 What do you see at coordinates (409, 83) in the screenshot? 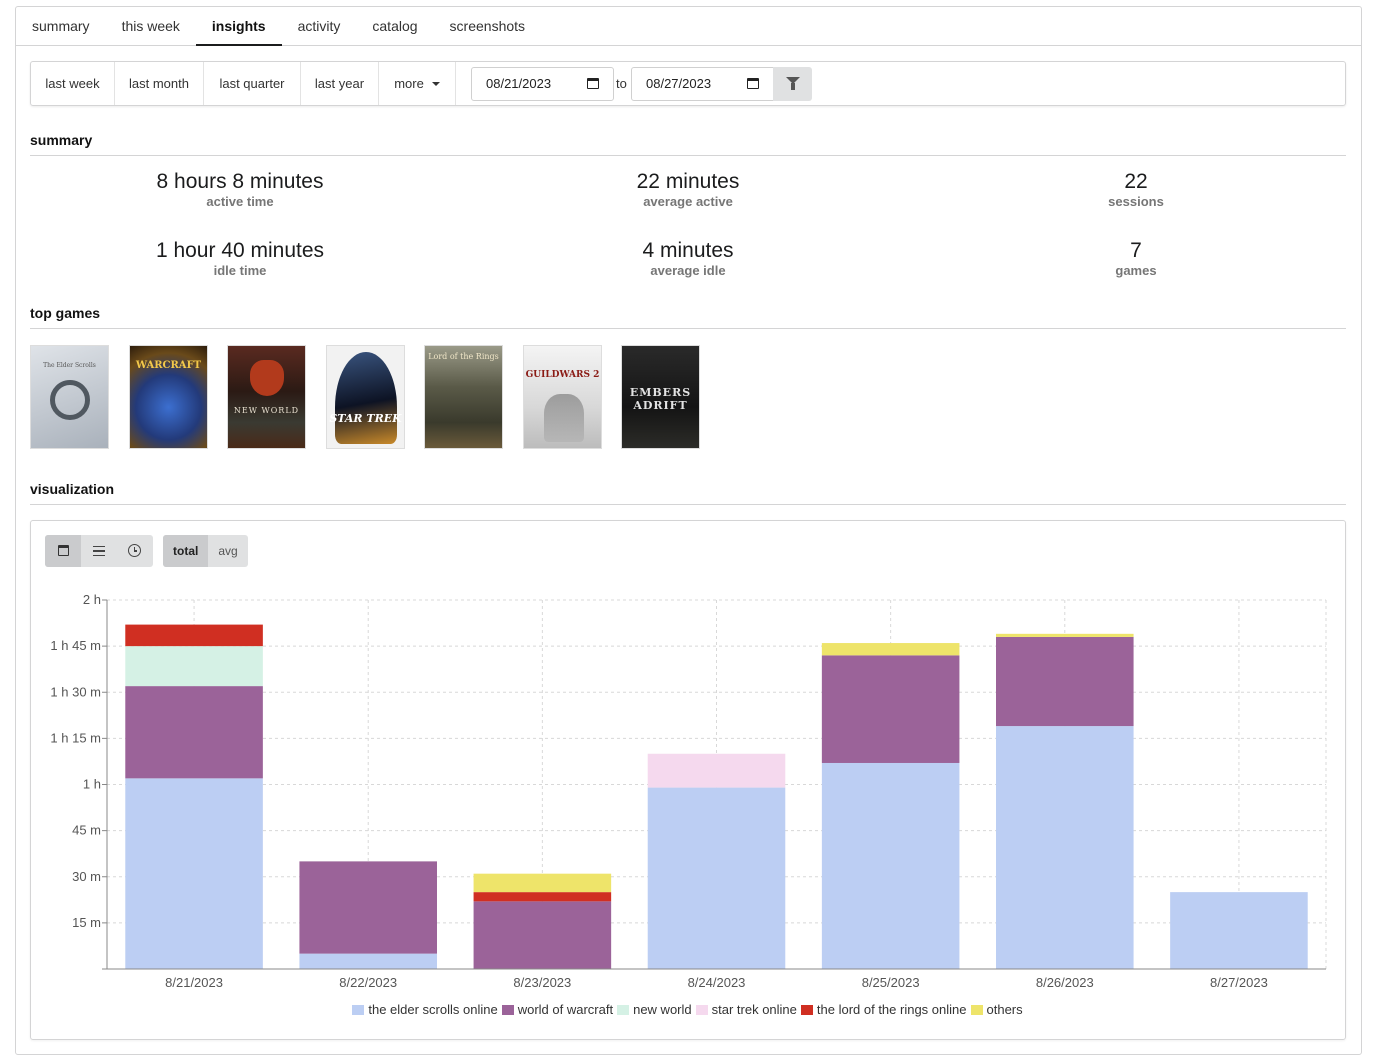
I see `more-label: more` at bounding box center [409, 83].